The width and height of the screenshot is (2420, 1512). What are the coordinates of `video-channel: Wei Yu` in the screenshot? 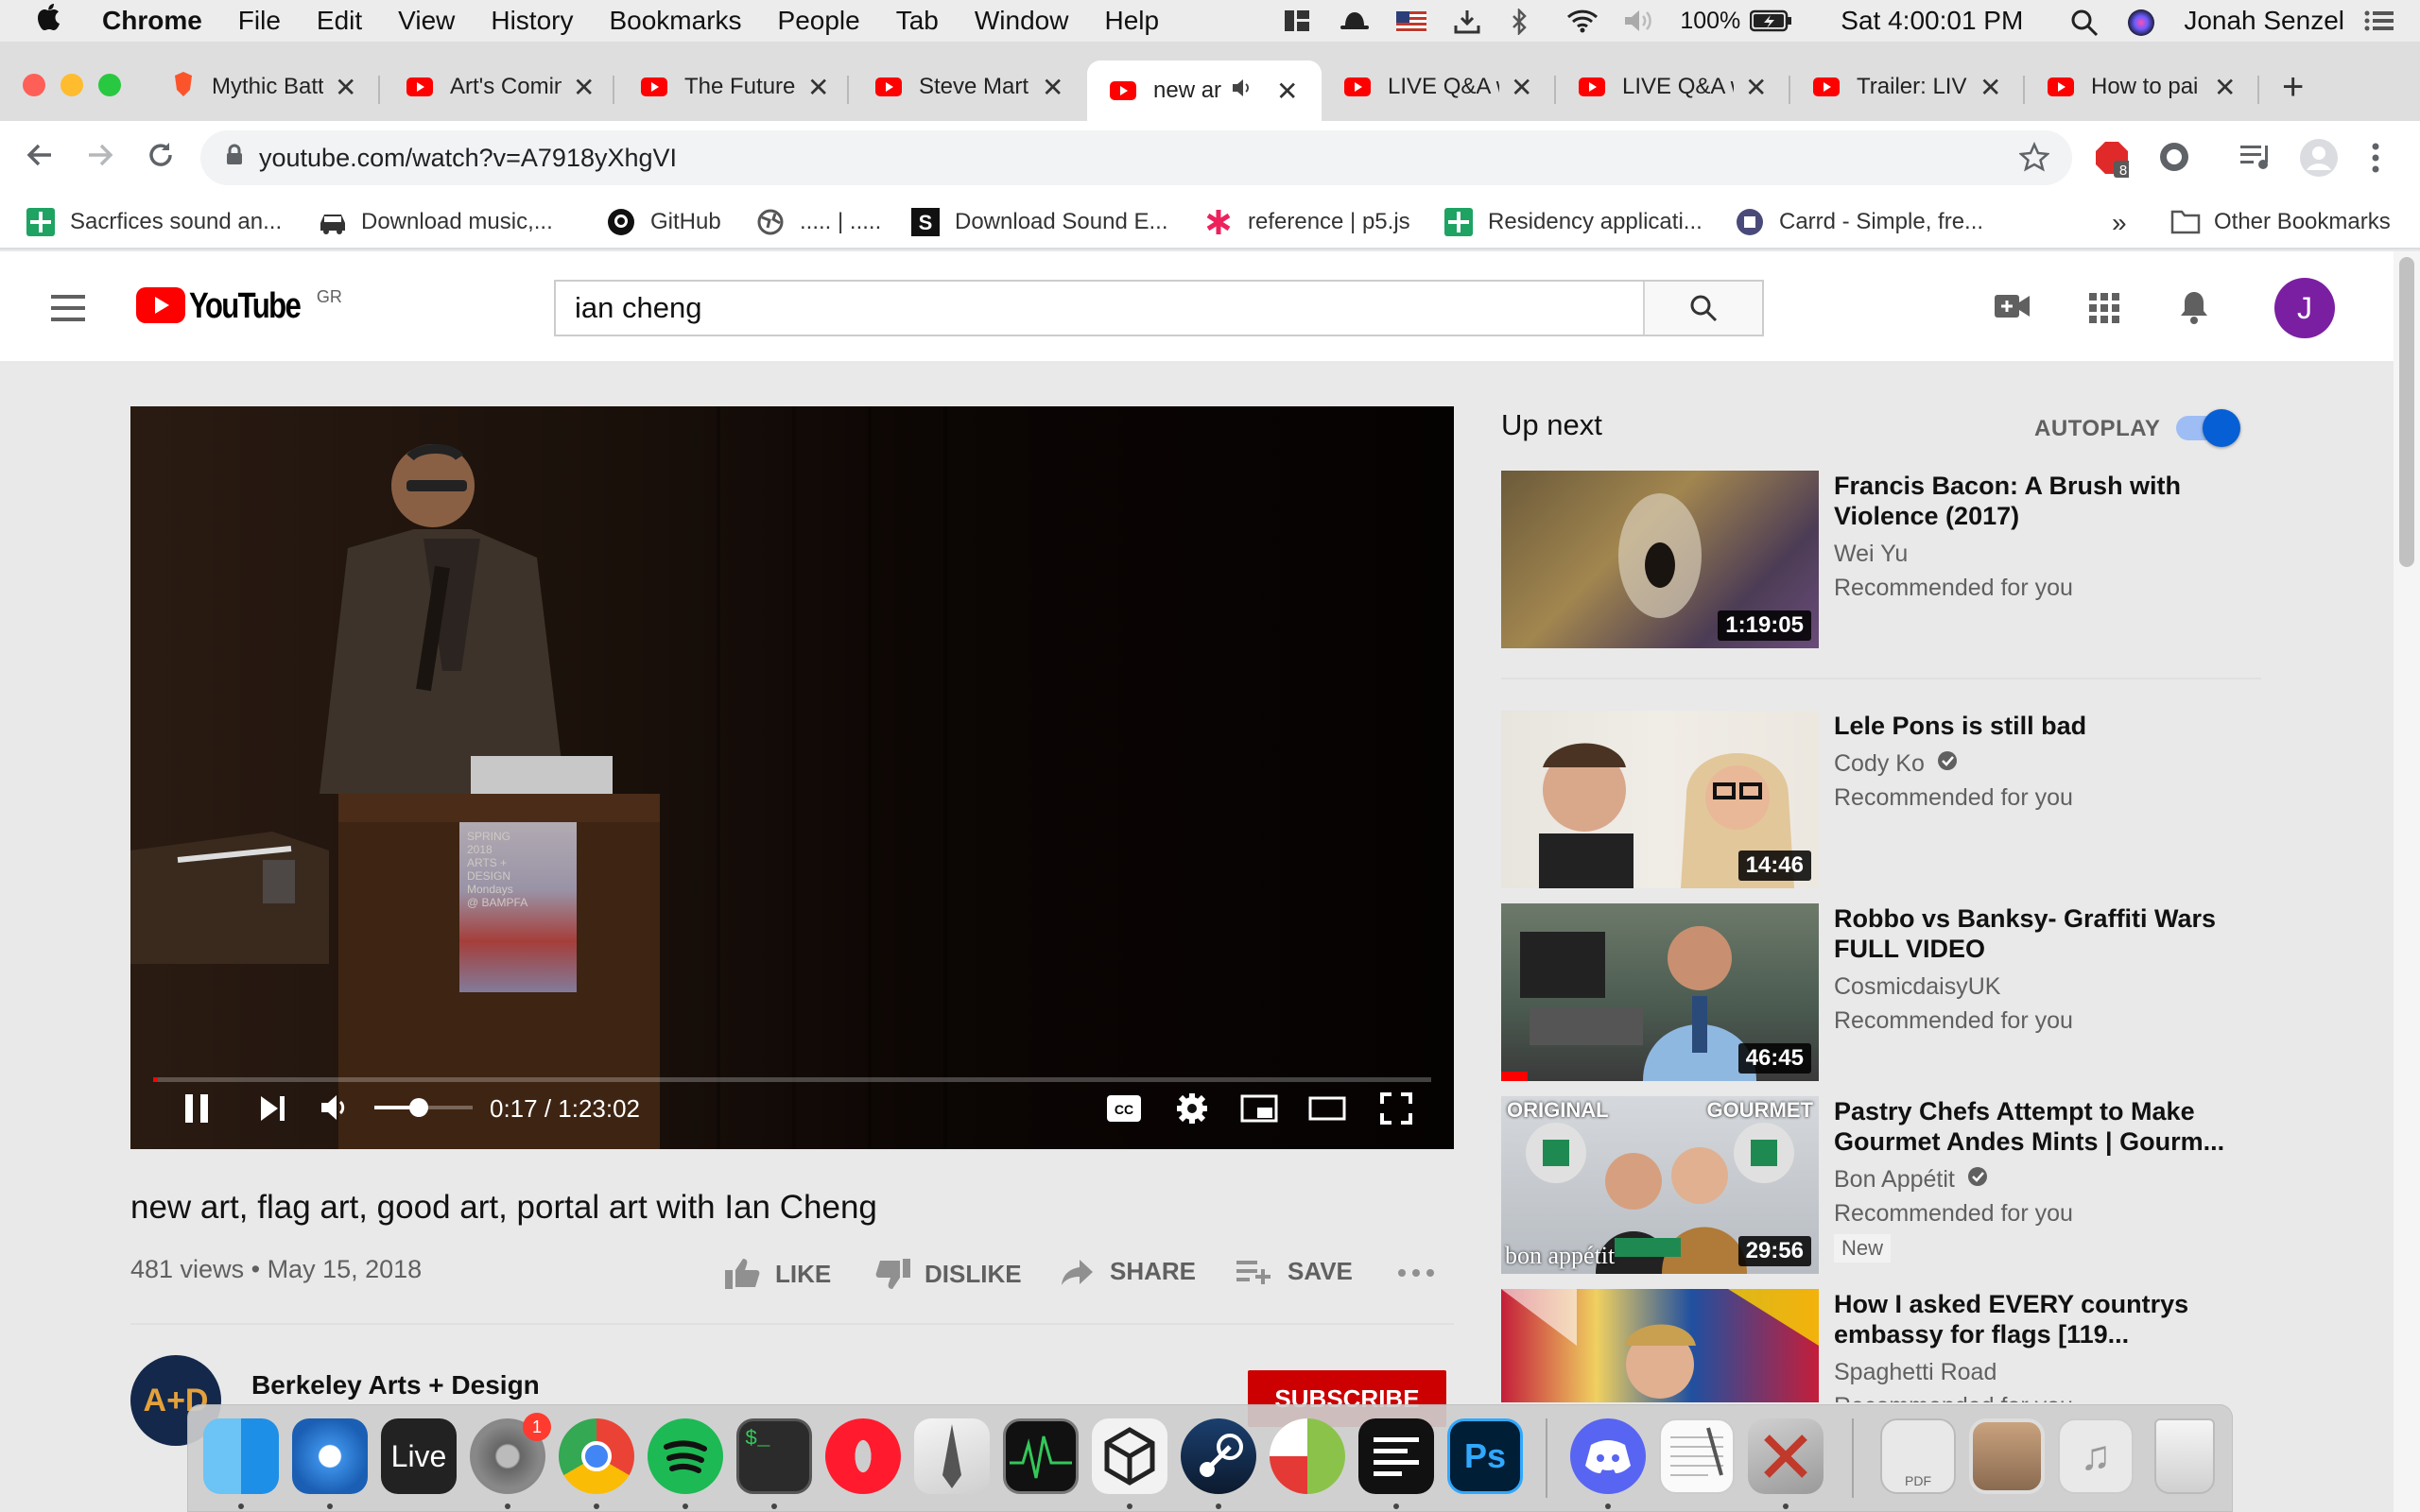 It's located at (1871, 554).